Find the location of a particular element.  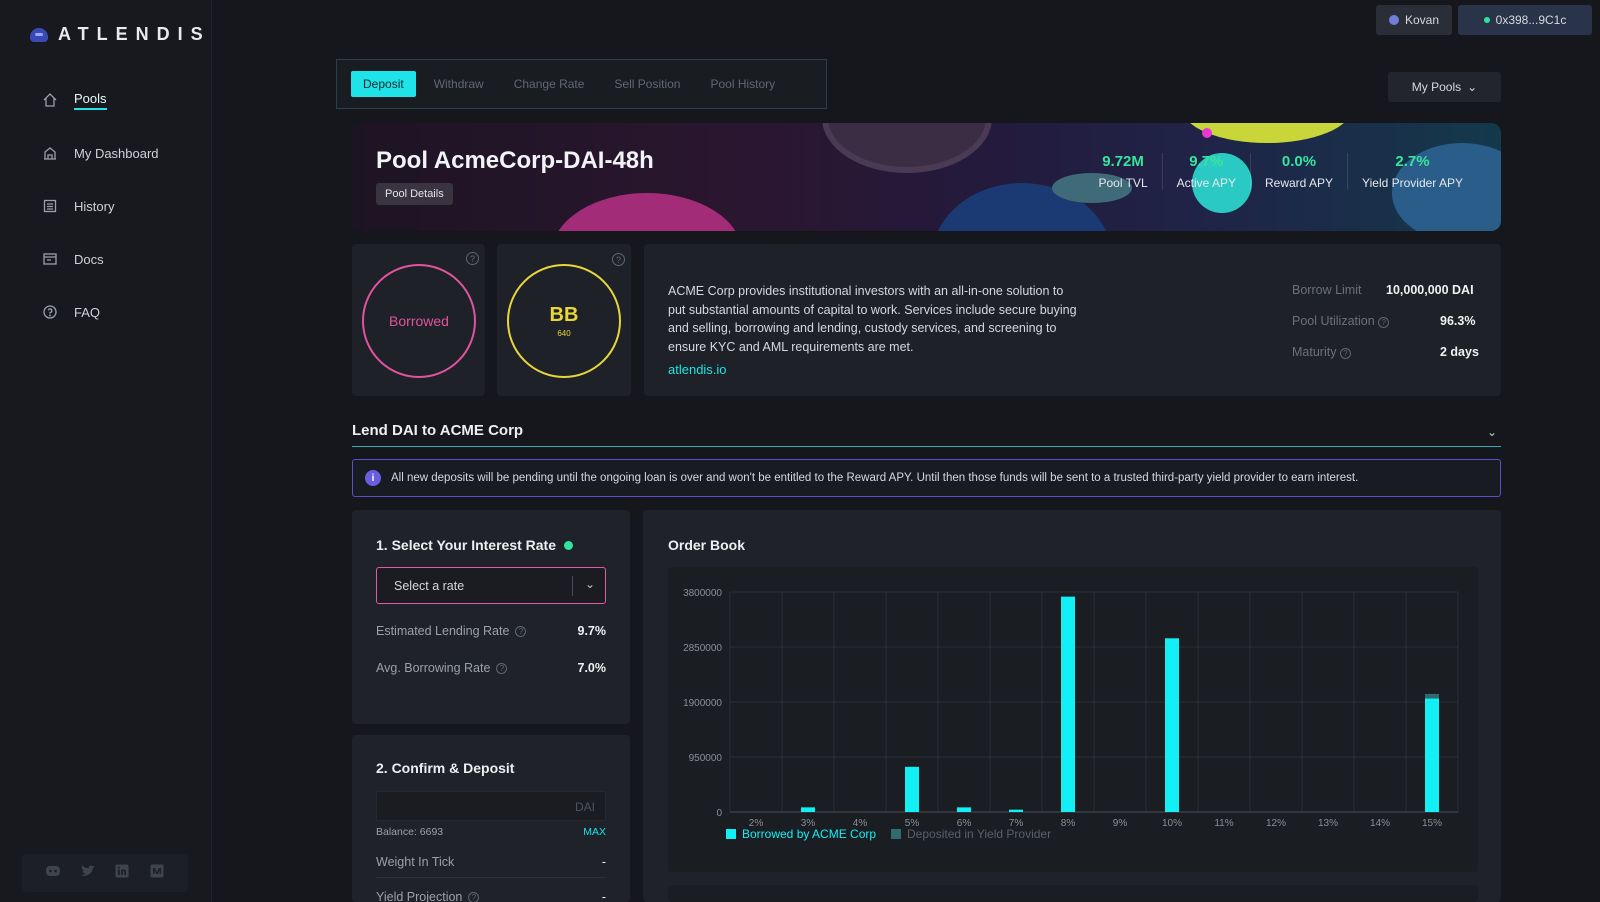

collapse-chevron-icon: ⌄ is located at coordinates (1492, 432).